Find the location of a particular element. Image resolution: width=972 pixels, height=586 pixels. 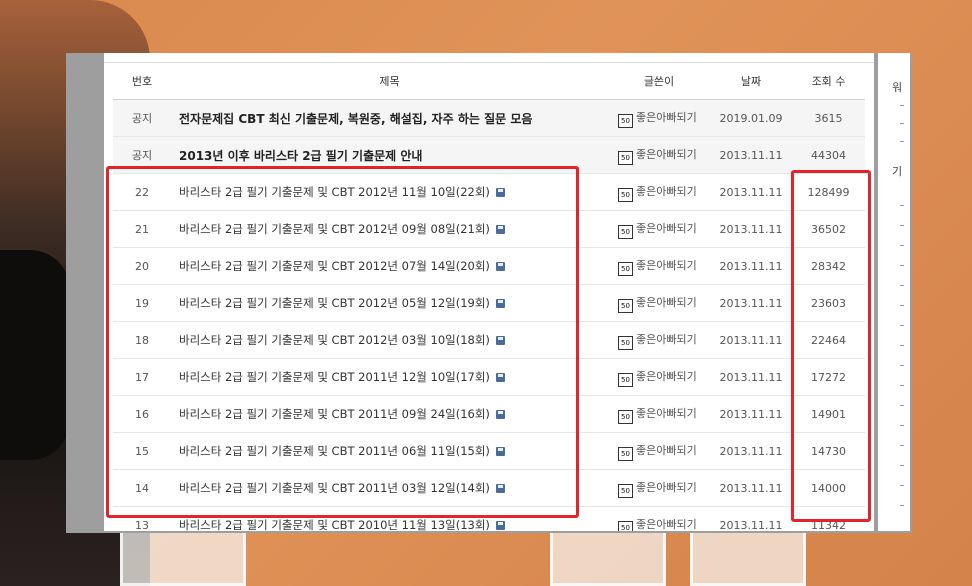

table-header-row: 번호 제목 글쓴이 날짜 조회 수 is located at coordinates (489, 81).